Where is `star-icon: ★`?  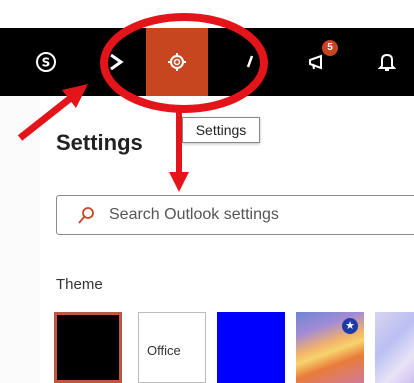
star-icon: ★ is located at coordinates (350, 326).